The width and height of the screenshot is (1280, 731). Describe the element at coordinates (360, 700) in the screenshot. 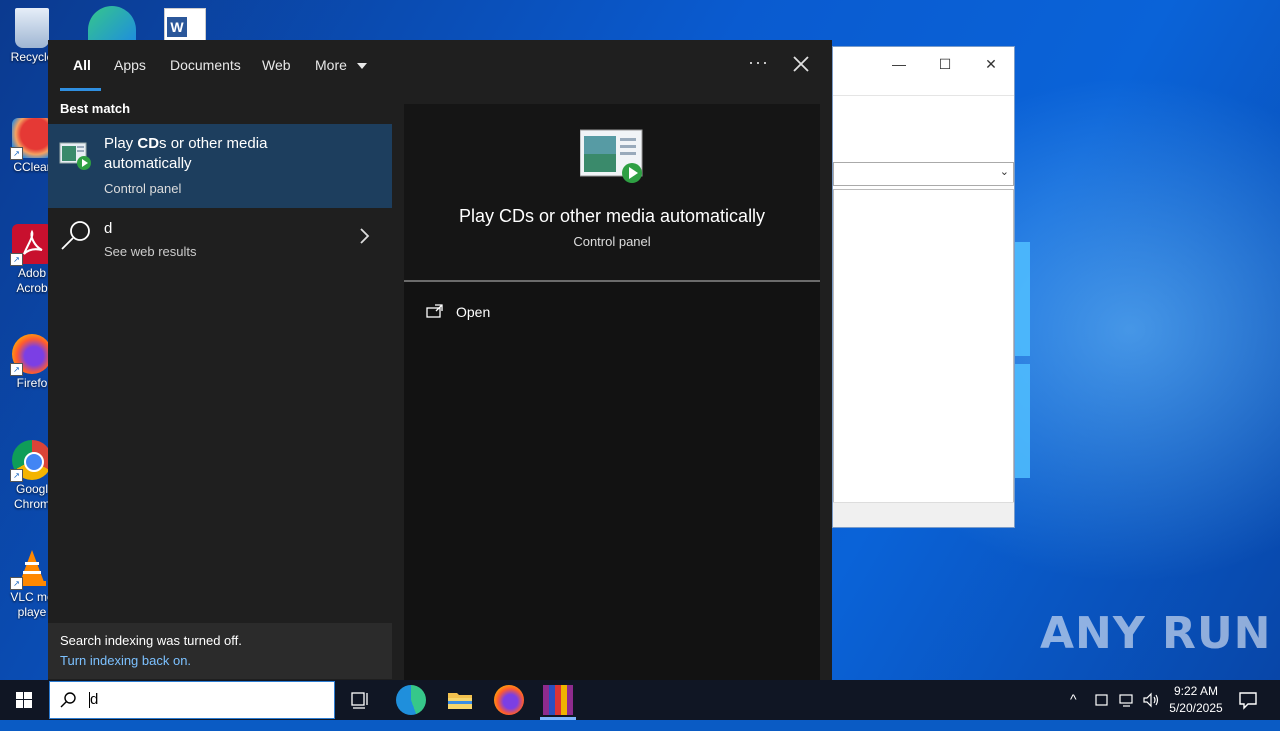

I see `task-view-icon` at that location.